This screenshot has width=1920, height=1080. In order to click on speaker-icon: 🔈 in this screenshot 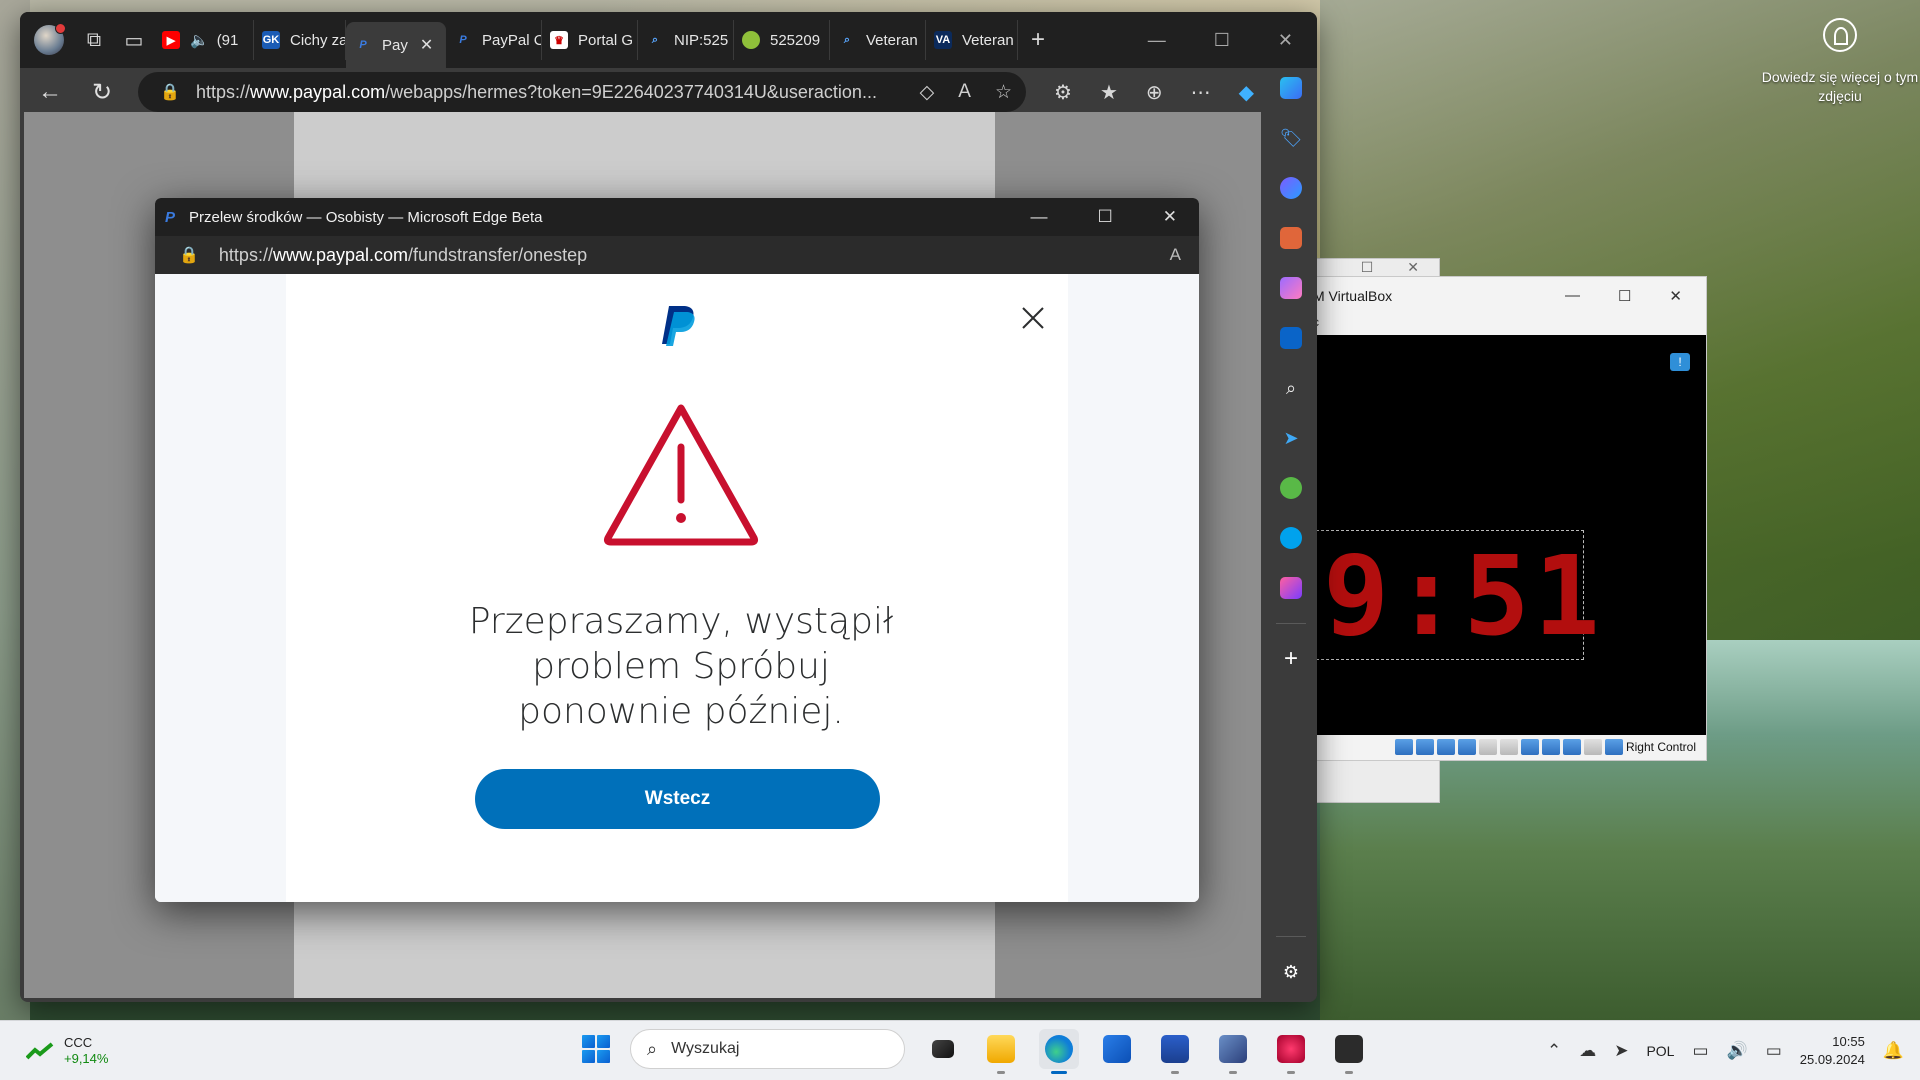, I will do `click(199, 40)`.